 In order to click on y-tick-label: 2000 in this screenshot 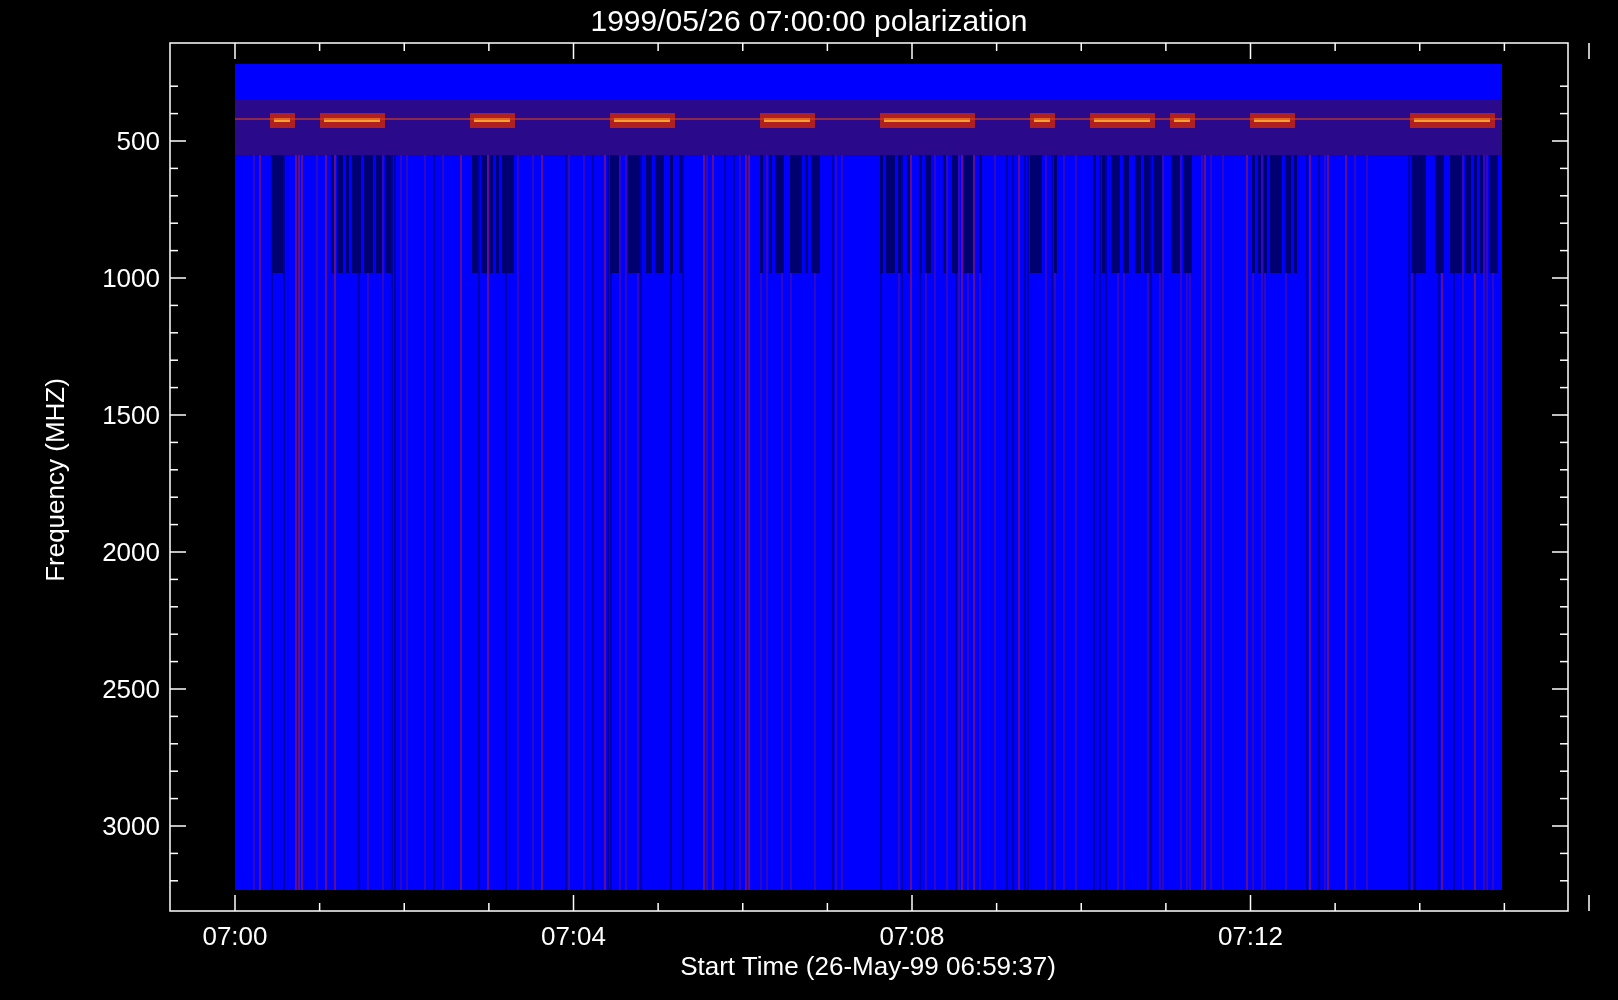, I will do `click(131, 552)`.